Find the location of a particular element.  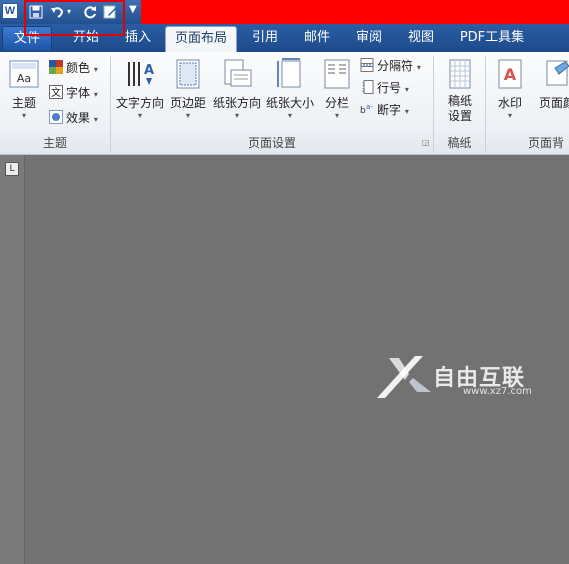

effects-icon is located at coordinates (56, 117).